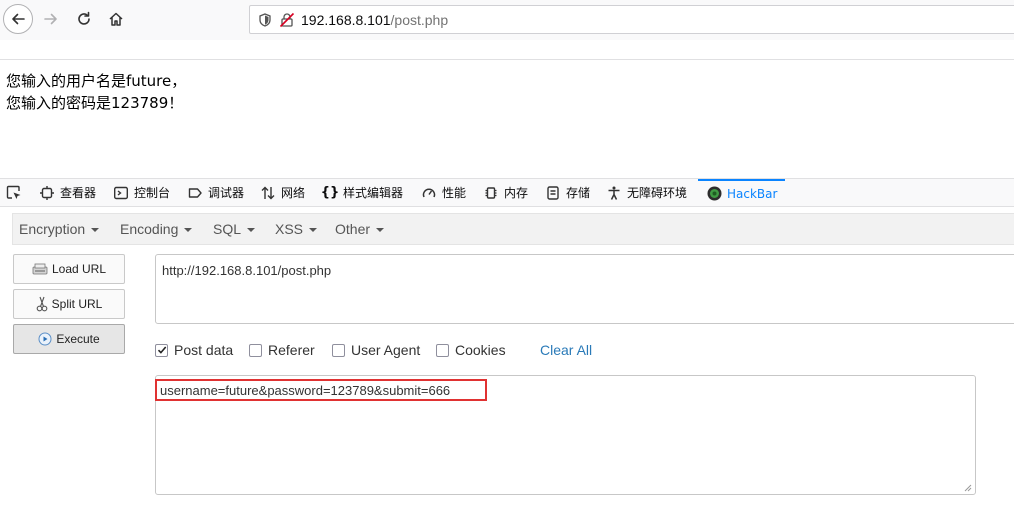 The image size is (1014, 525). Describe the element at coordinates (631, 19) in the screenshot. I see `address-bar: 192.168.8.101/post.php` at that location.